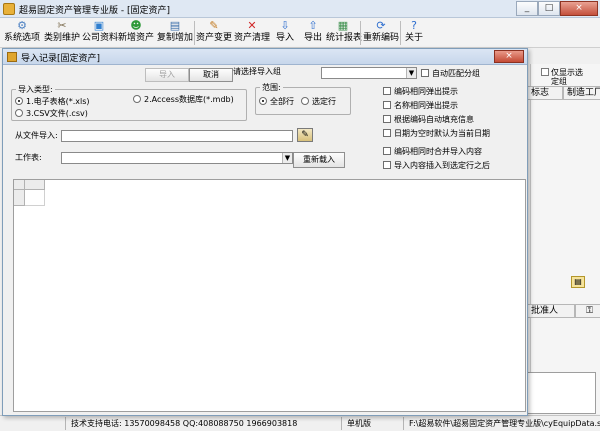 This screenshot has height=431, width=600. I want to click on toolbar-button-settings: ⚙ 系统选项, so click(22, 33).